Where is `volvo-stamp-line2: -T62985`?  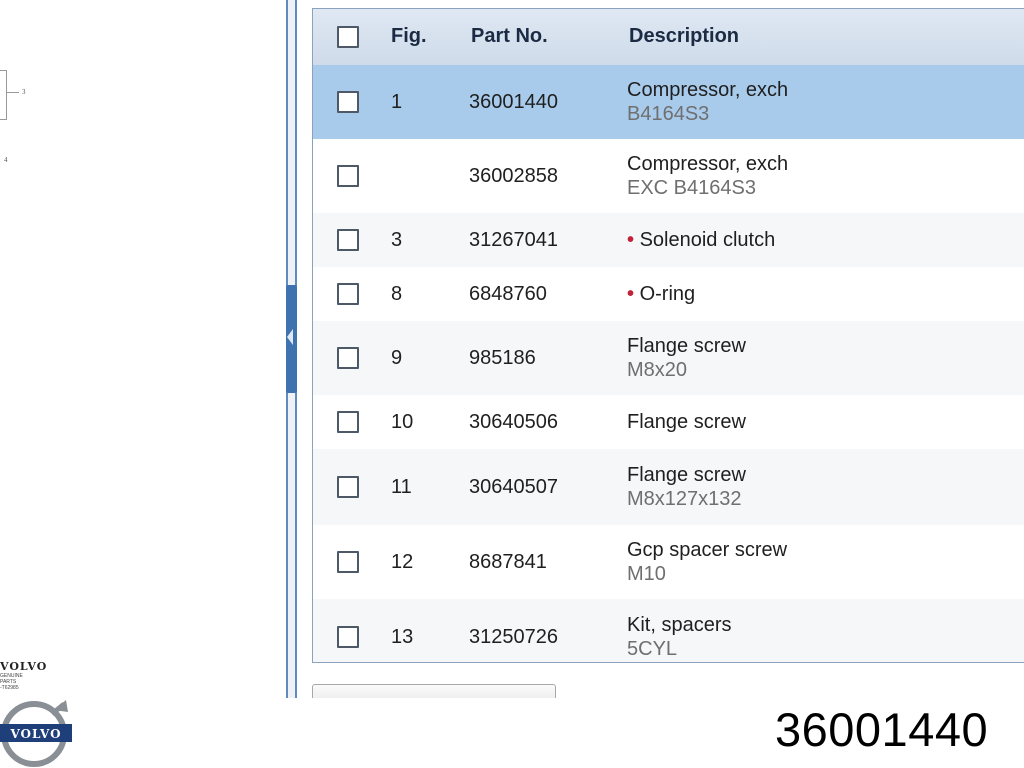 volvo-stamp-line2: -T62985 is located at coordinates (9, 688).